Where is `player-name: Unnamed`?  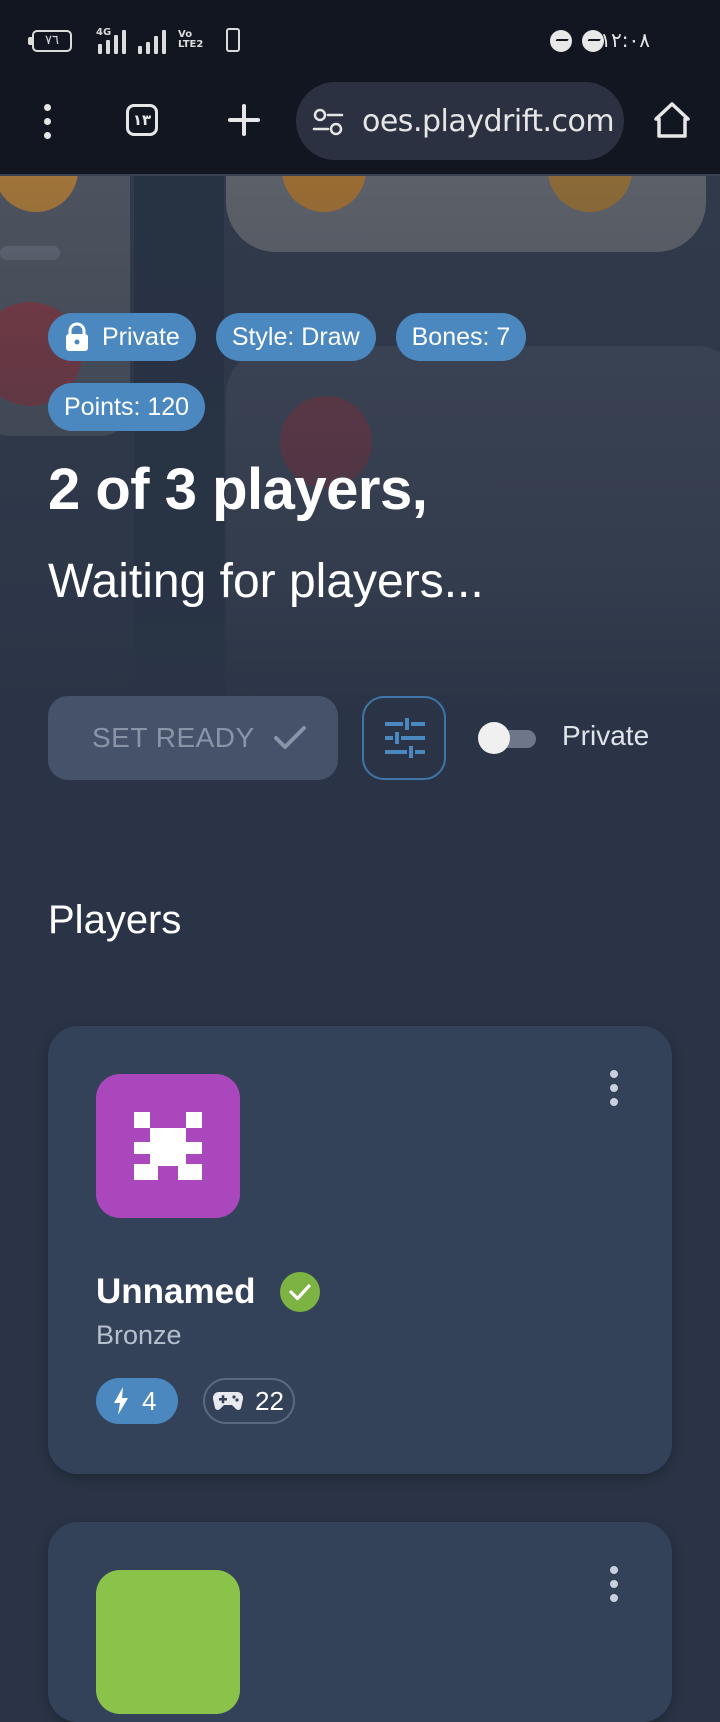
player-name: Unnamed is located at coordinates (176, 1291).